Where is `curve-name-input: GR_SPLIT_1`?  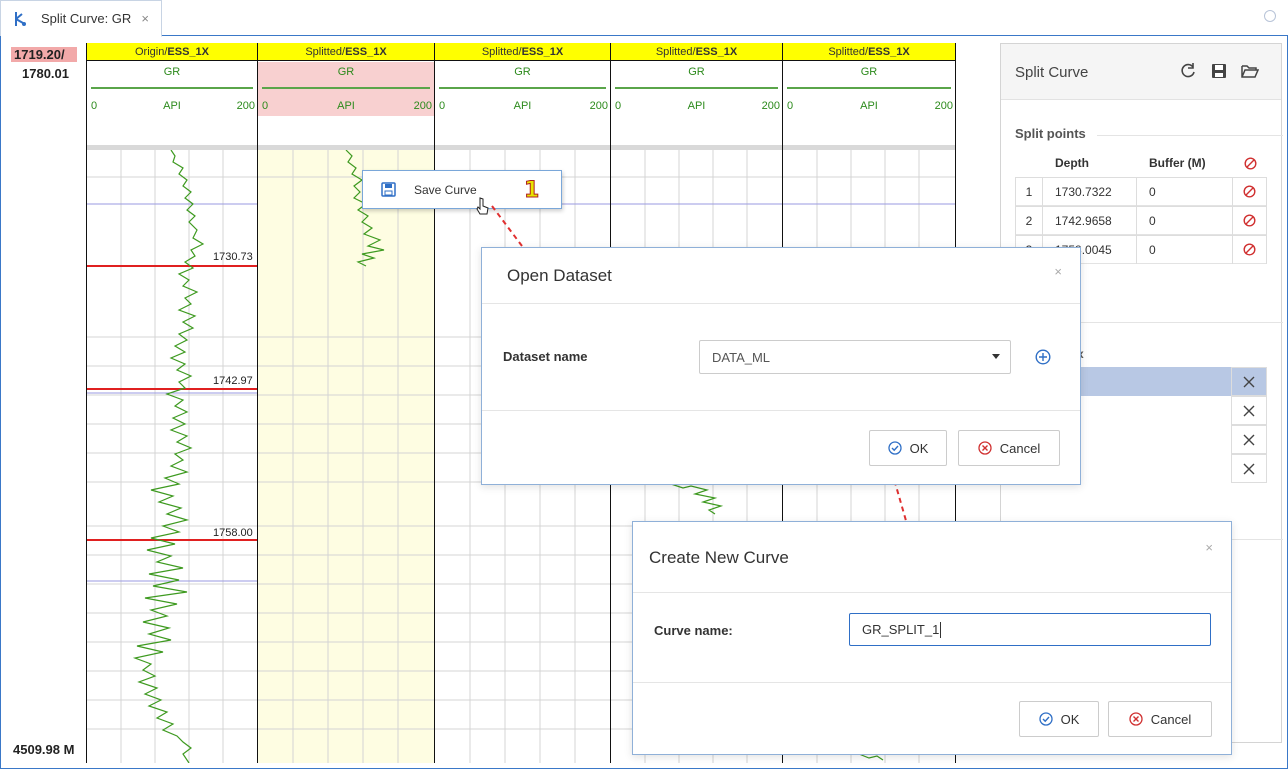 curve-name-input: GR_SPLIT_1 is located at coordinates (1030, 629).